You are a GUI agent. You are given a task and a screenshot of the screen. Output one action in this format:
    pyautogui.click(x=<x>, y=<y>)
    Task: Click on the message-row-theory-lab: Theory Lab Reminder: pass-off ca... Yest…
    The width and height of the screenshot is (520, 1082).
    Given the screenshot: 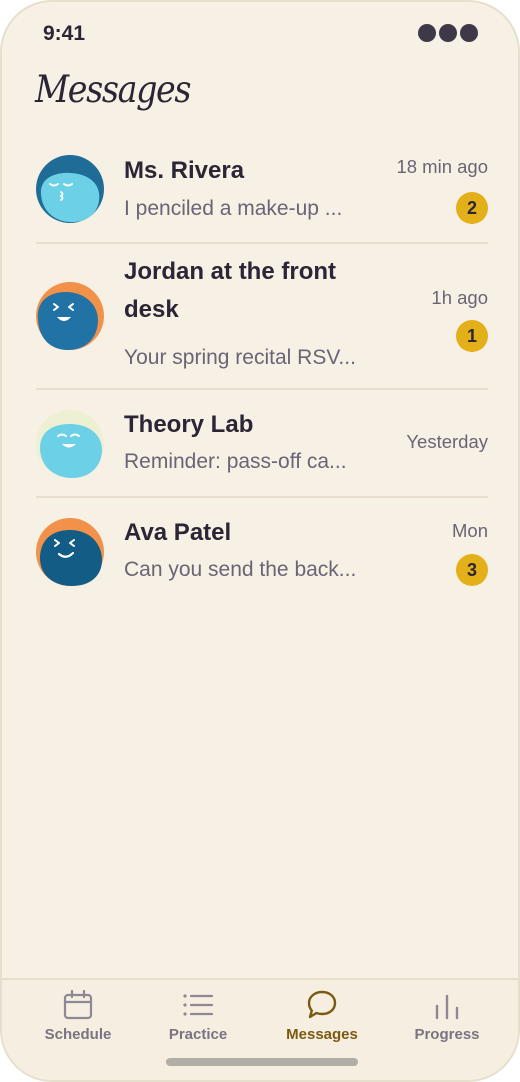 What is the action you would take?
    pyautogui.click(x=262, y=444)
    